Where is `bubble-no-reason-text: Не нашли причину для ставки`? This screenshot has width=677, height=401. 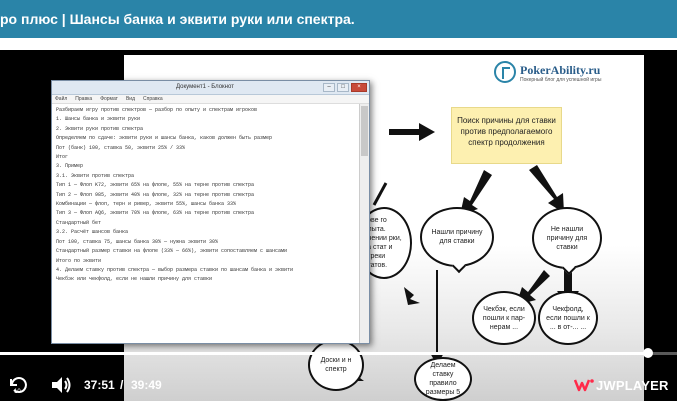
bubble-no-reason-text: Не нашли причину для ставки is located at coordinates (567, 238).